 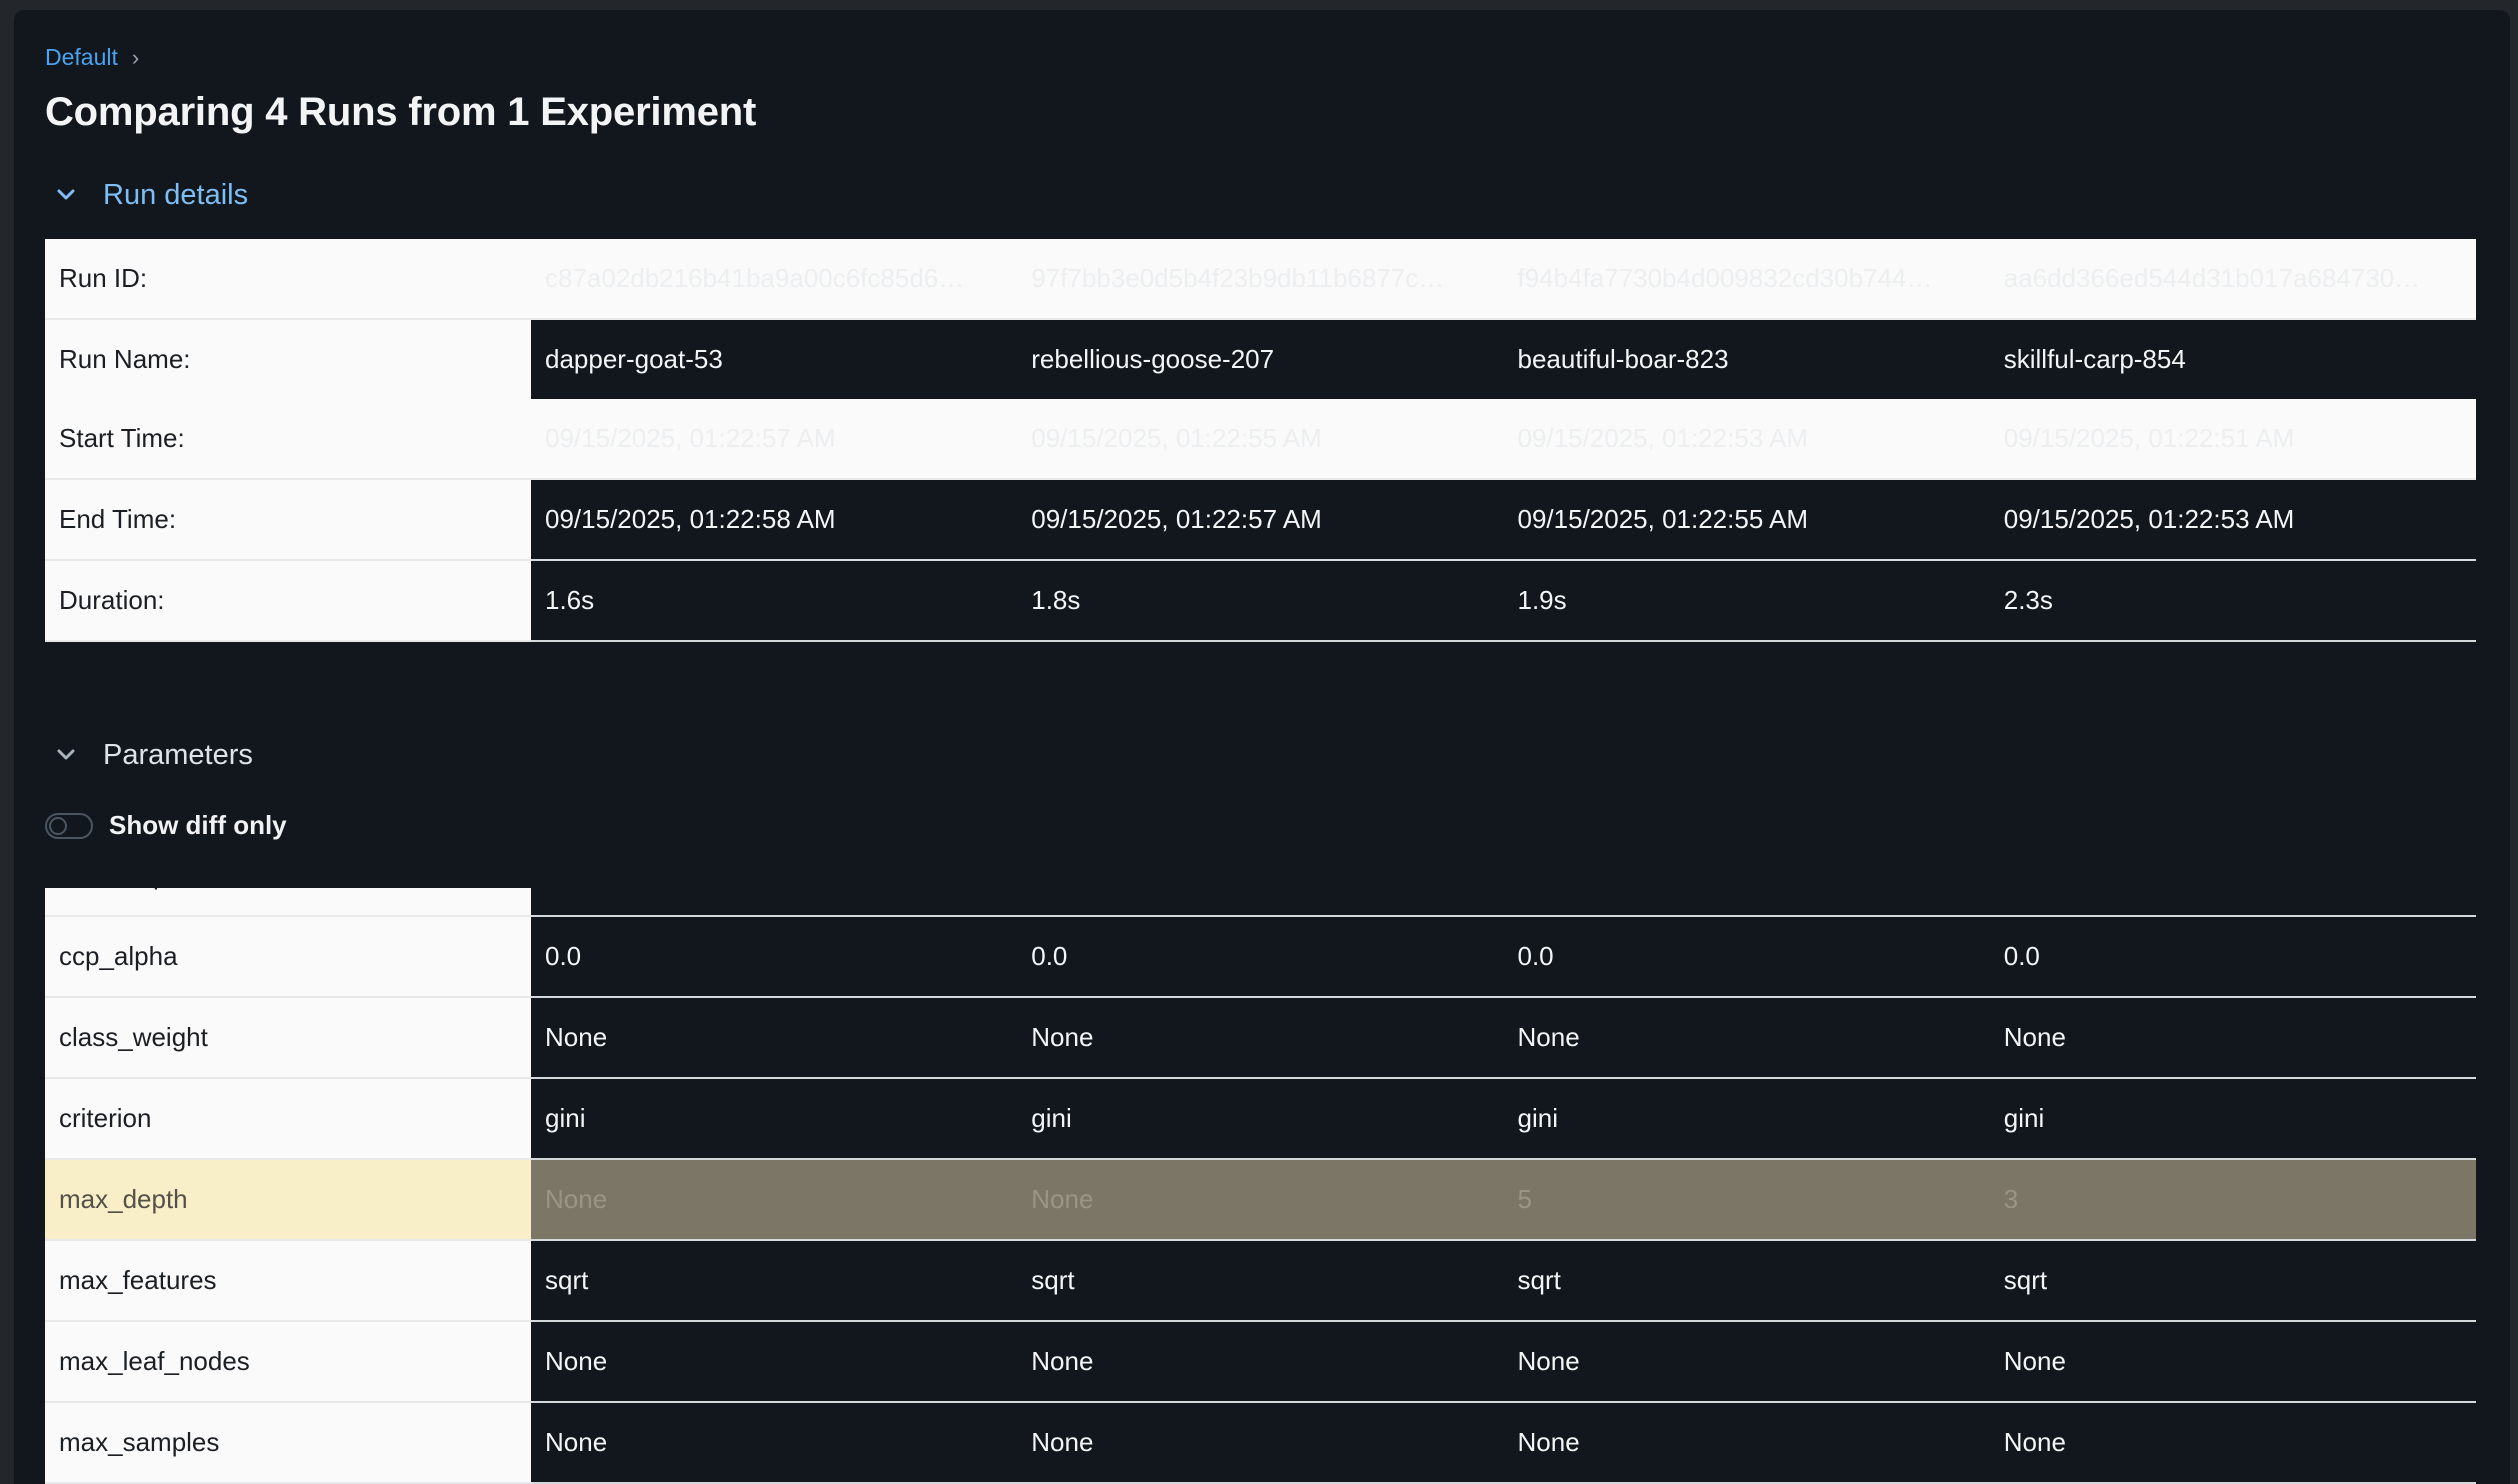 I want to click on row-label: End Time:, so click(x=288, y=520).